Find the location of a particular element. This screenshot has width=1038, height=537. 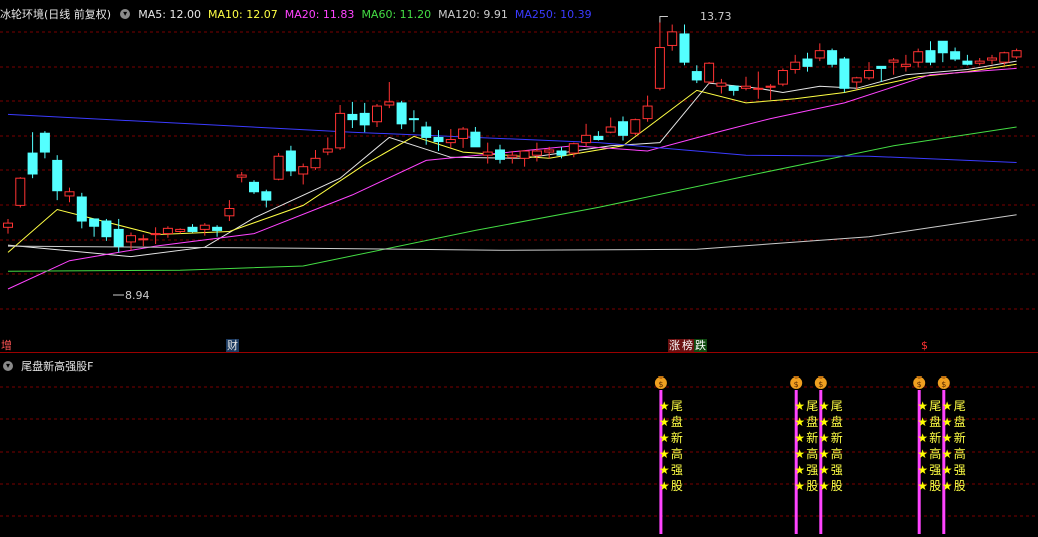

event-marker-2: 涨 is located at coordinates (674, 345).